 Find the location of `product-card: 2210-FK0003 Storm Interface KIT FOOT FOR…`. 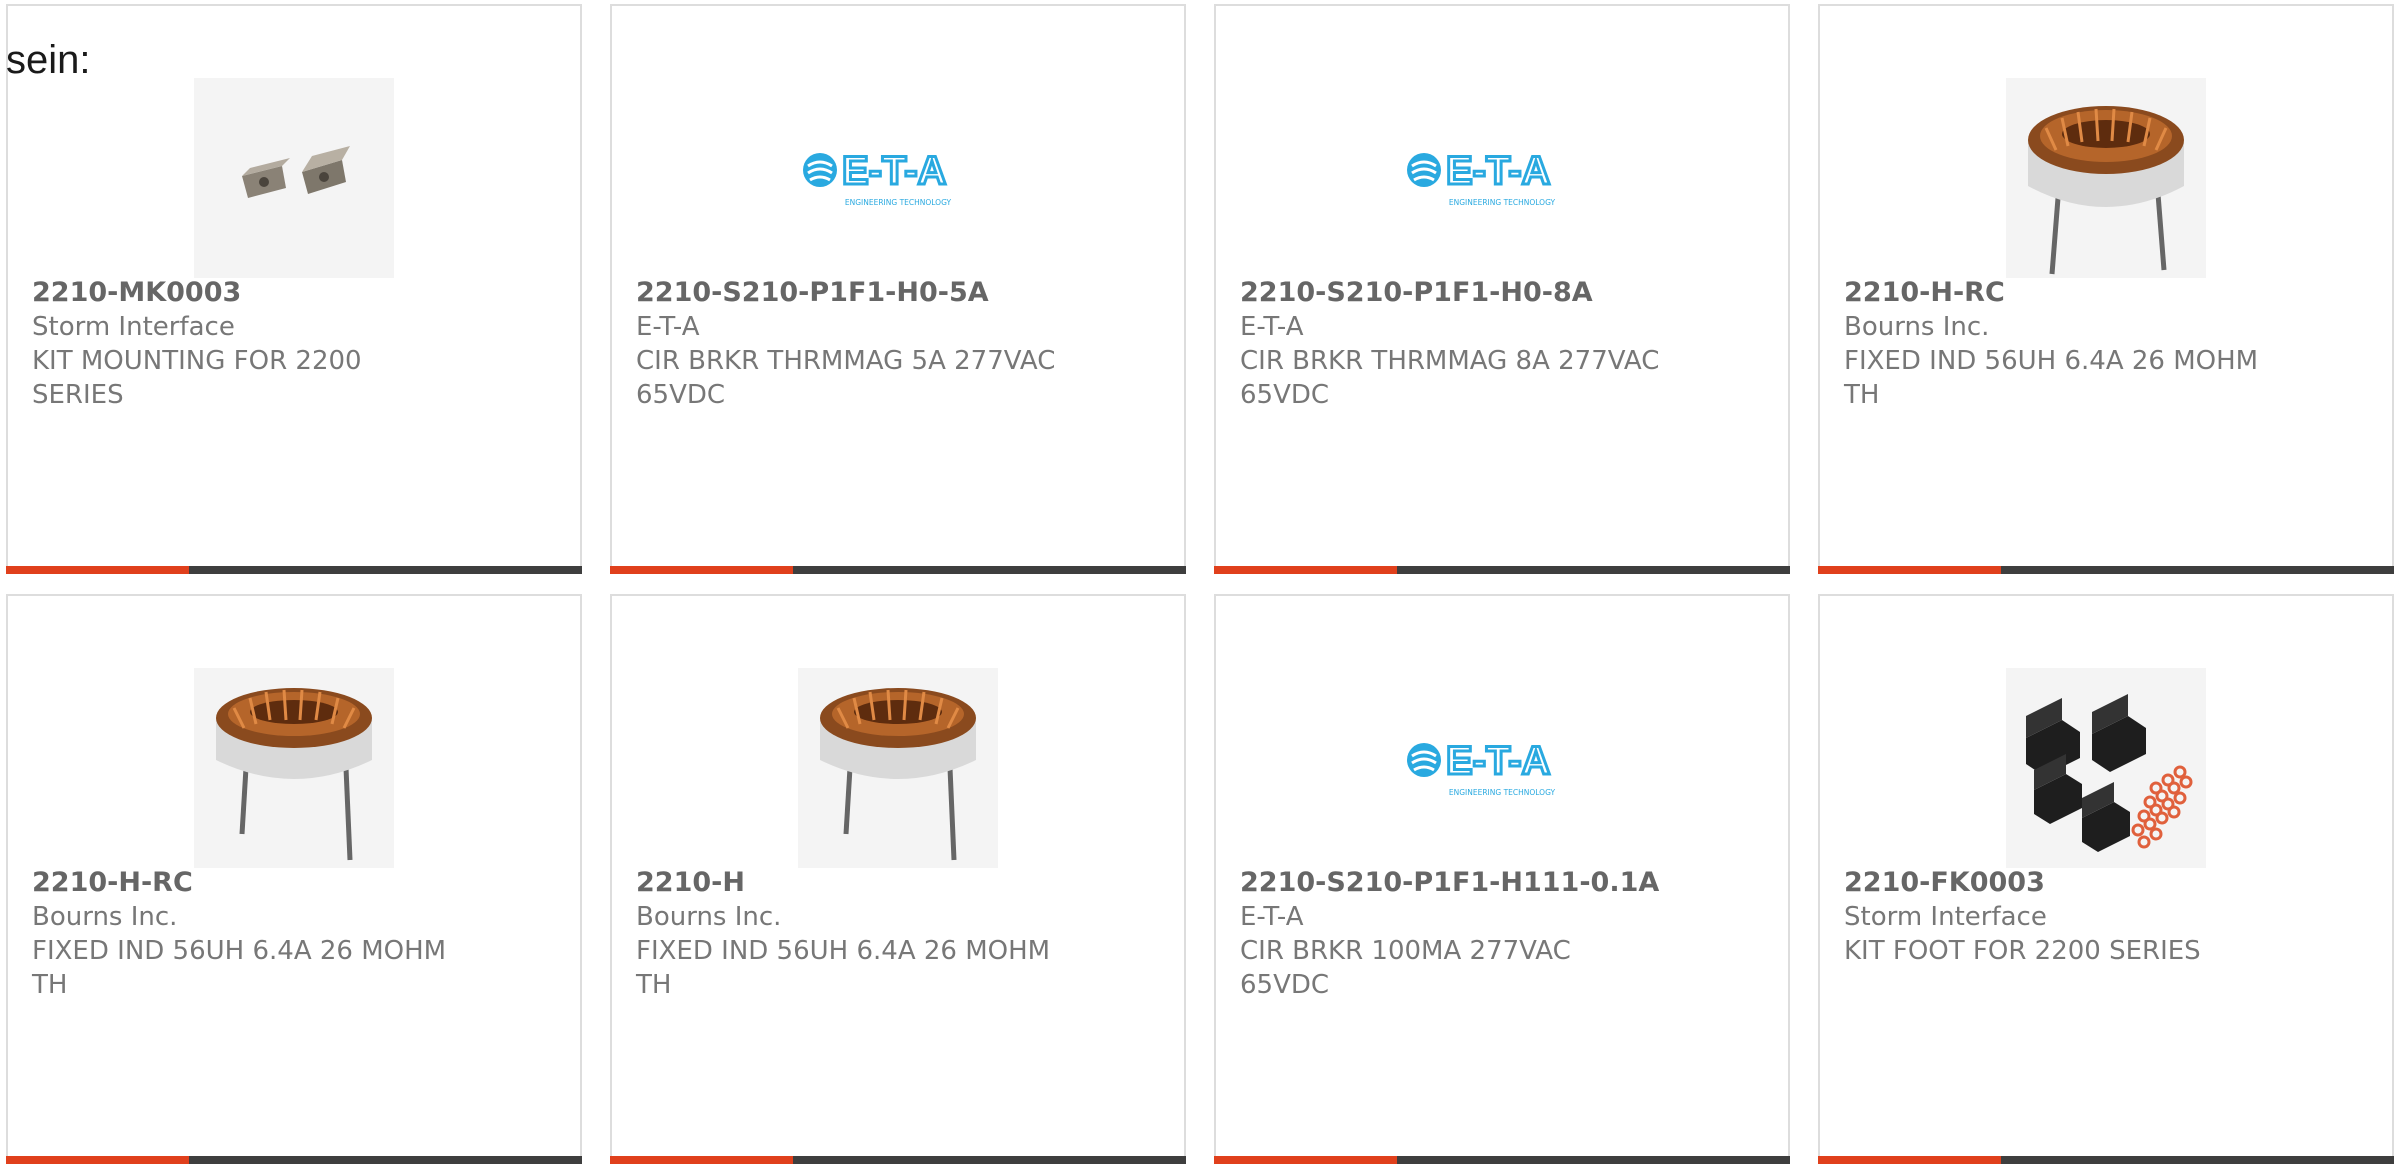

product-card: 2210-FK0003 Storm Interface KIT FOOT FOR… is located at coordinates (2106, 879).